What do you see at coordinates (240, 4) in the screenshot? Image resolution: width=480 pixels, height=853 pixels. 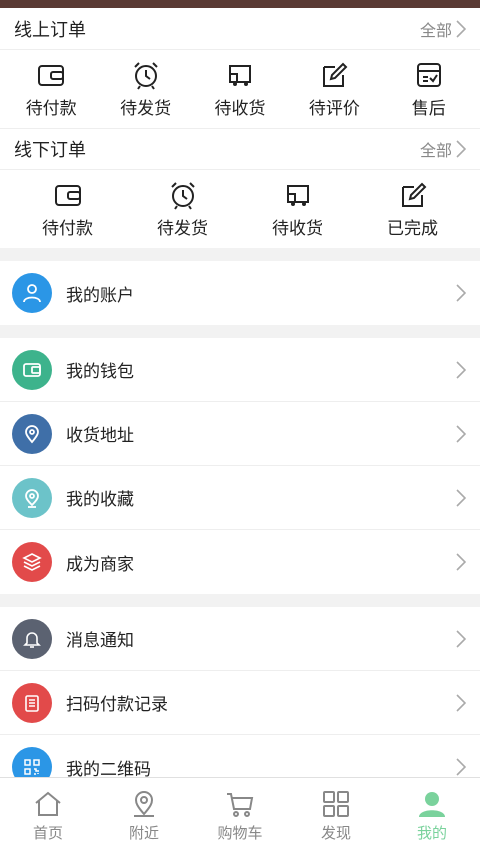 I see `header-image-strip` at bounding box center [240, 4].